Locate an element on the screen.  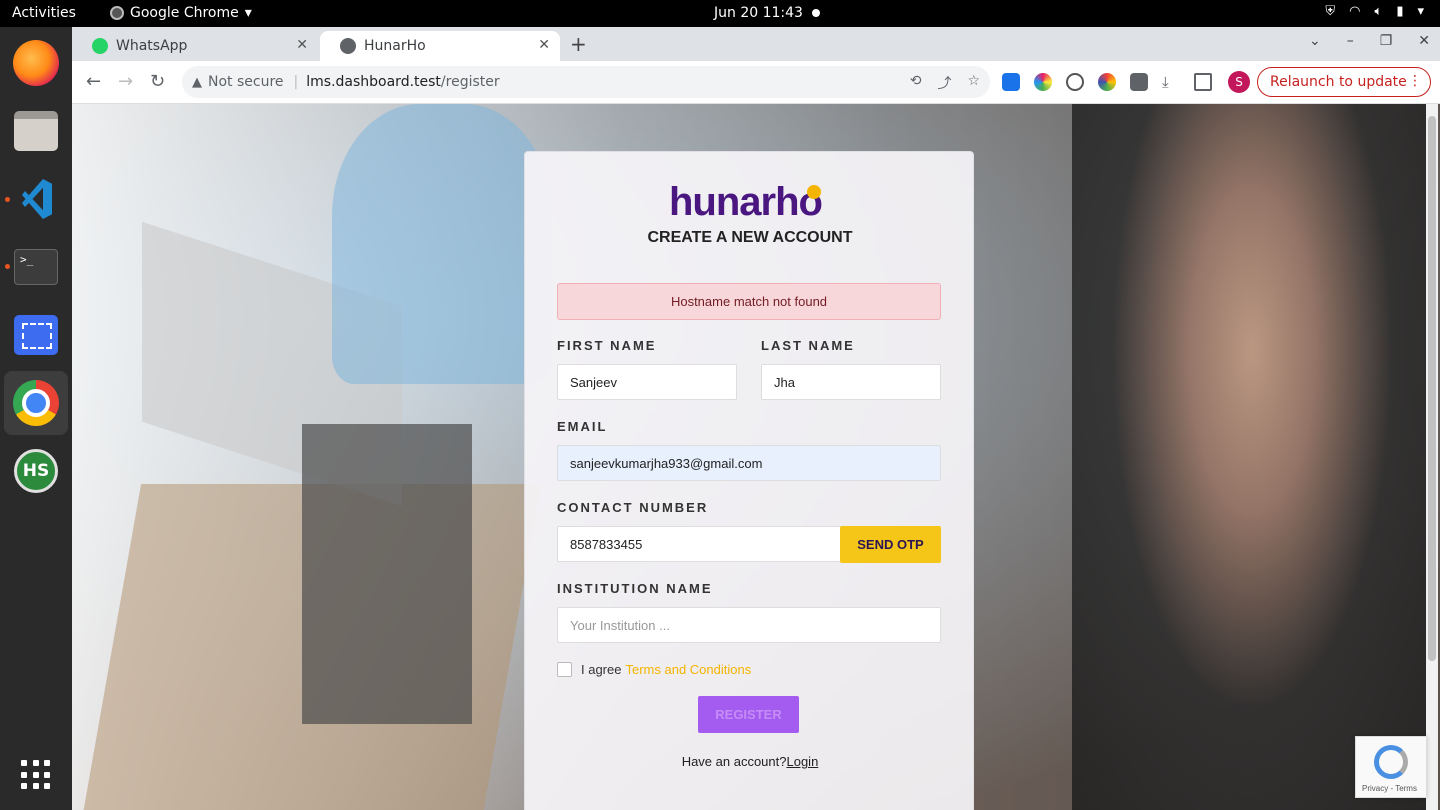
maximize-icon: ❐ is located at coordinates (1386, 41).